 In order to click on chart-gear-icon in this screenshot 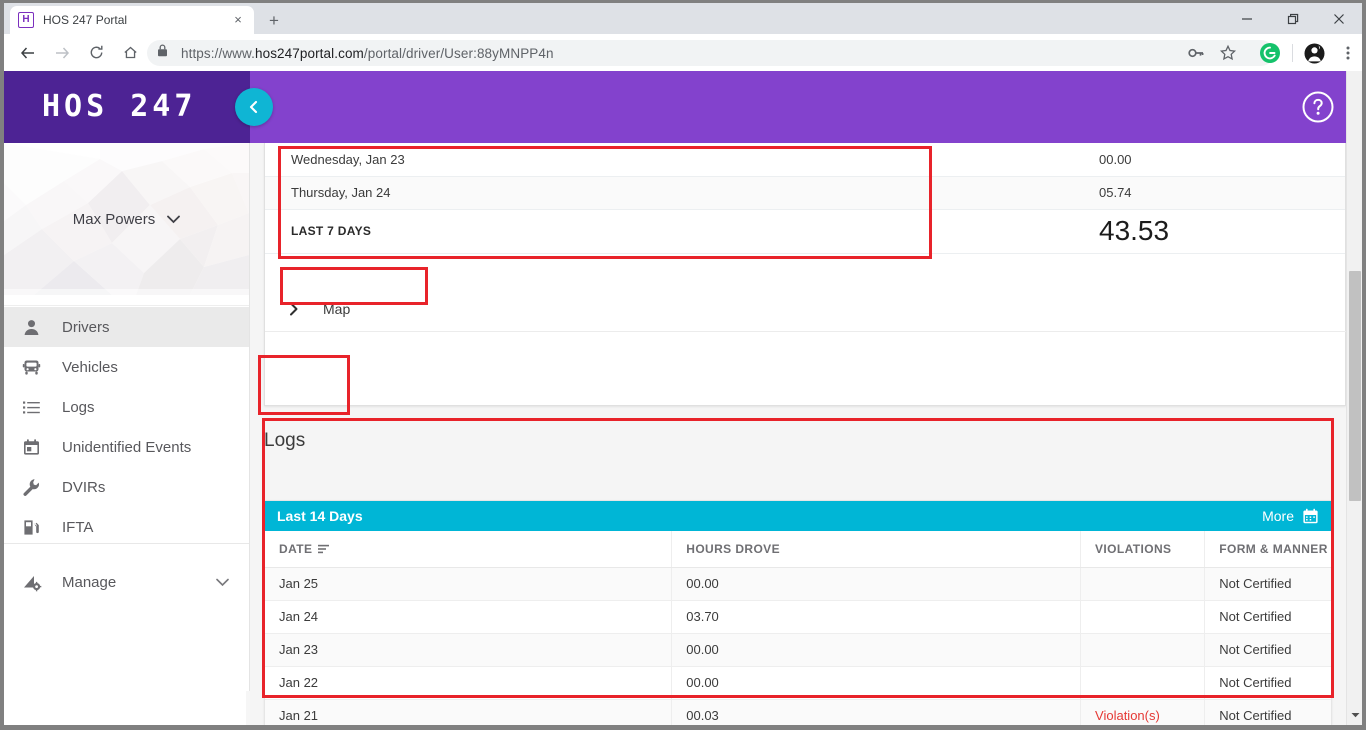, I will do `click(35, 582)`.